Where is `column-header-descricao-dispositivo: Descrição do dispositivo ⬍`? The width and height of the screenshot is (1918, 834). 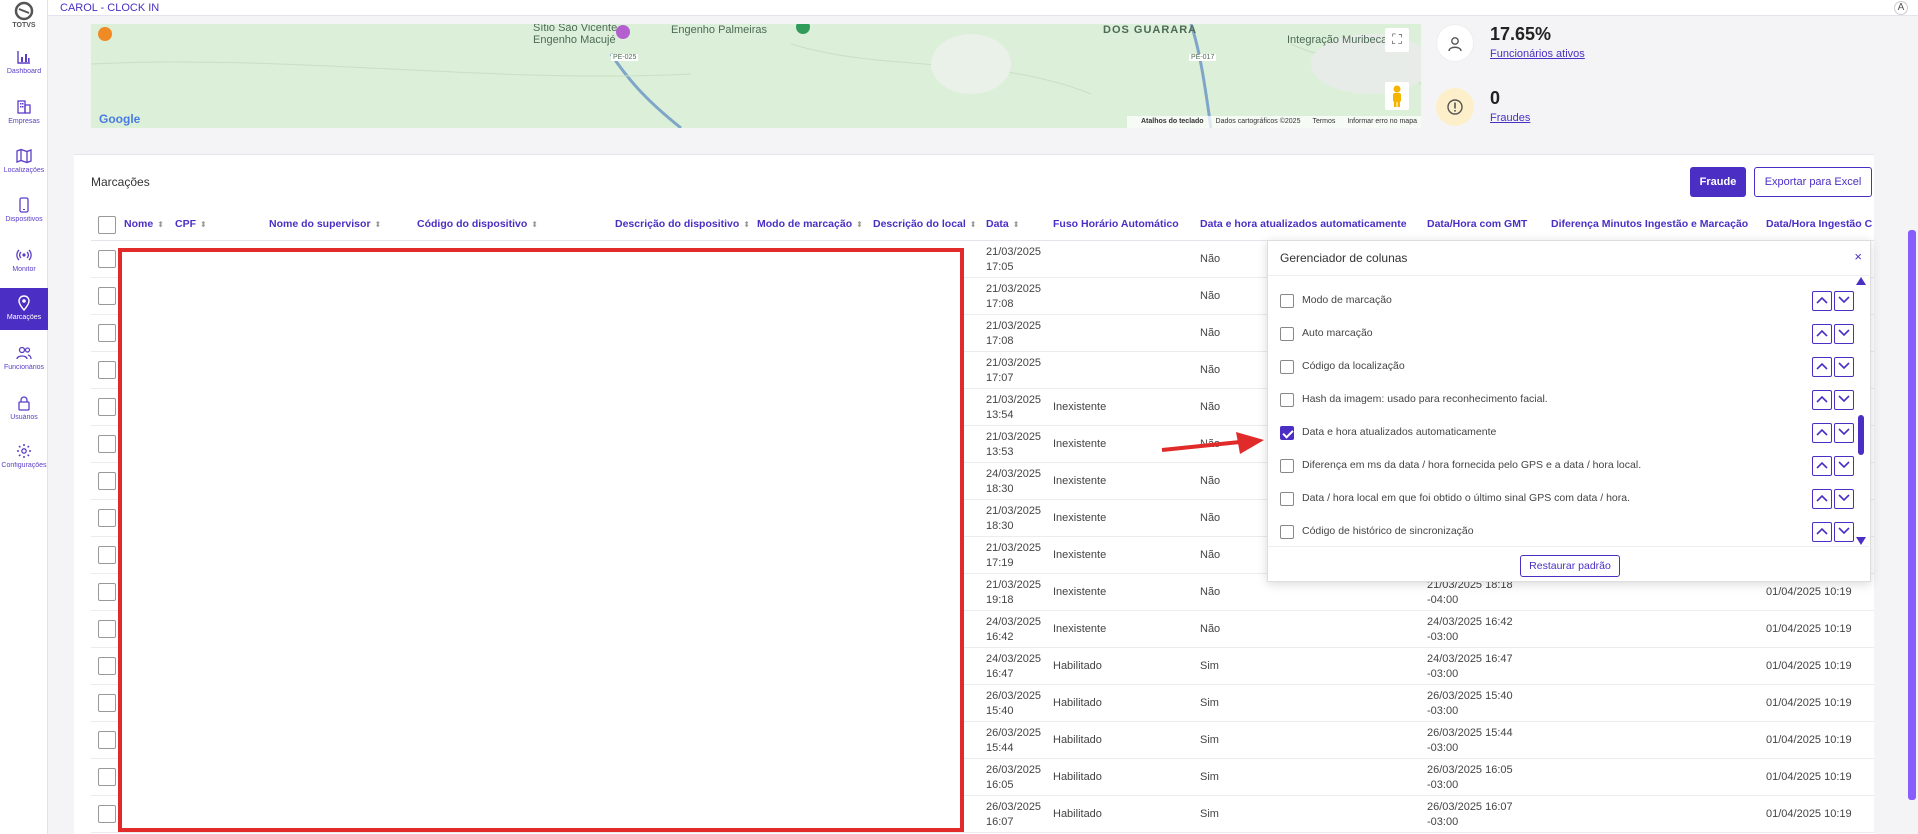 column-header-descricao-dispositivo: Descrição do dispositivo ⬍ is located at coordinates (682, 224).